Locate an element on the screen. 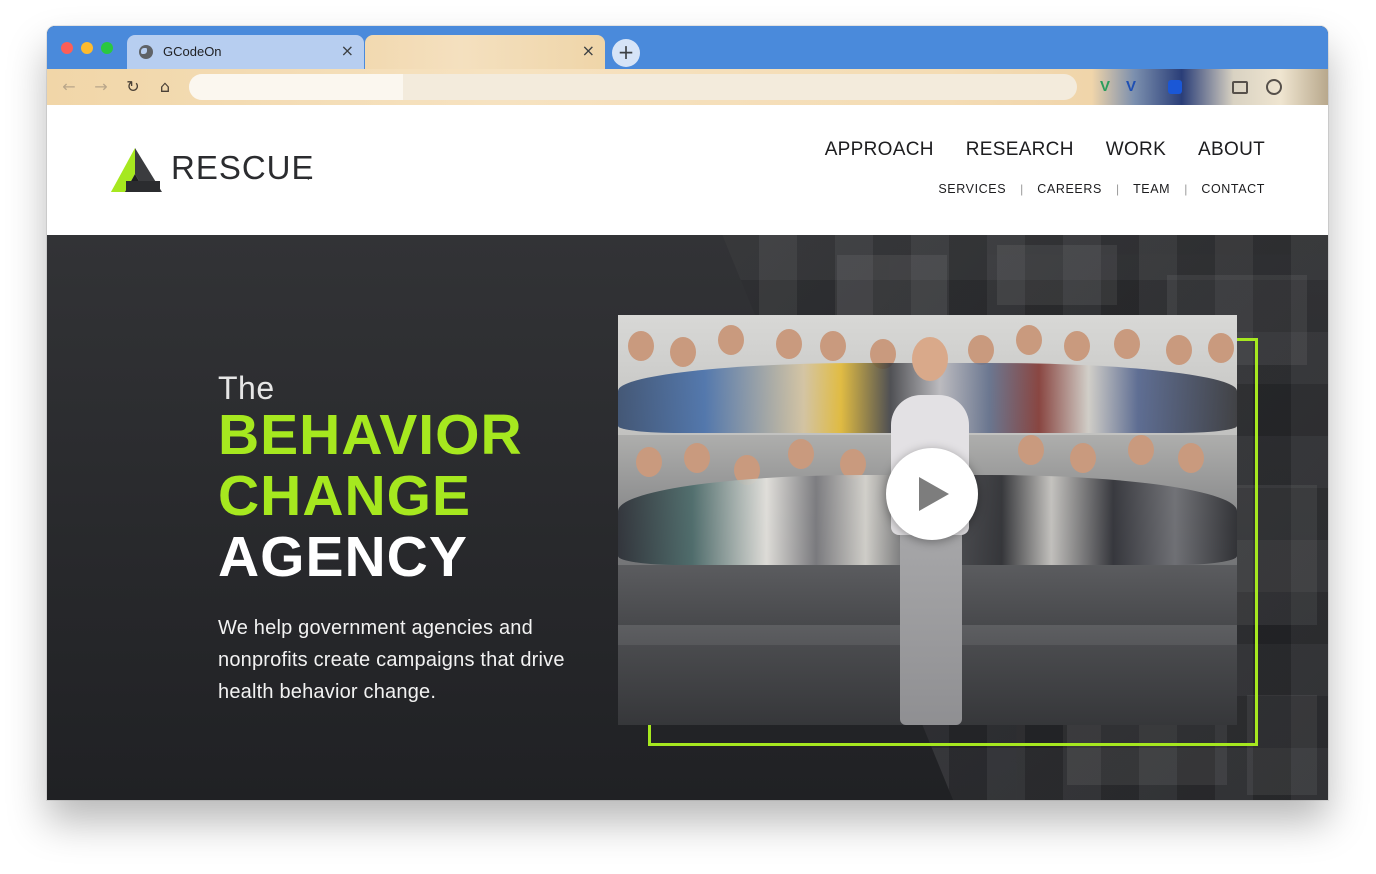  nav-work: WORK is located at coordinates (1136, 150).